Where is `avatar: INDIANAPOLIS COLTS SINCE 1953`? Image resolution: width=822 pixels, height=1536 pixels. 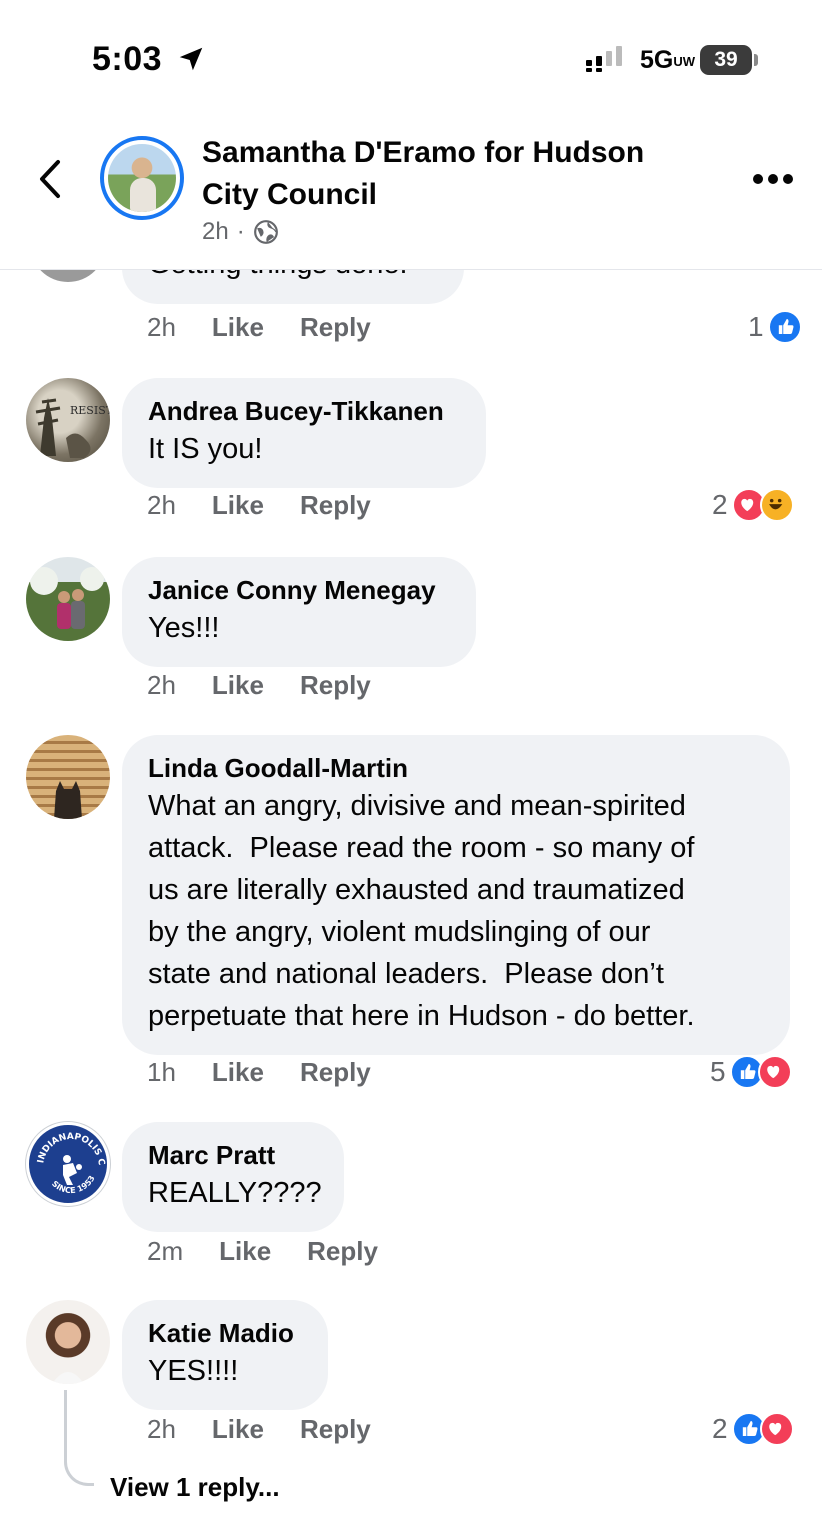 avatar: INDIANAPOLIS COLTS SINCE 1953 is located at coordinates (68, 1164).